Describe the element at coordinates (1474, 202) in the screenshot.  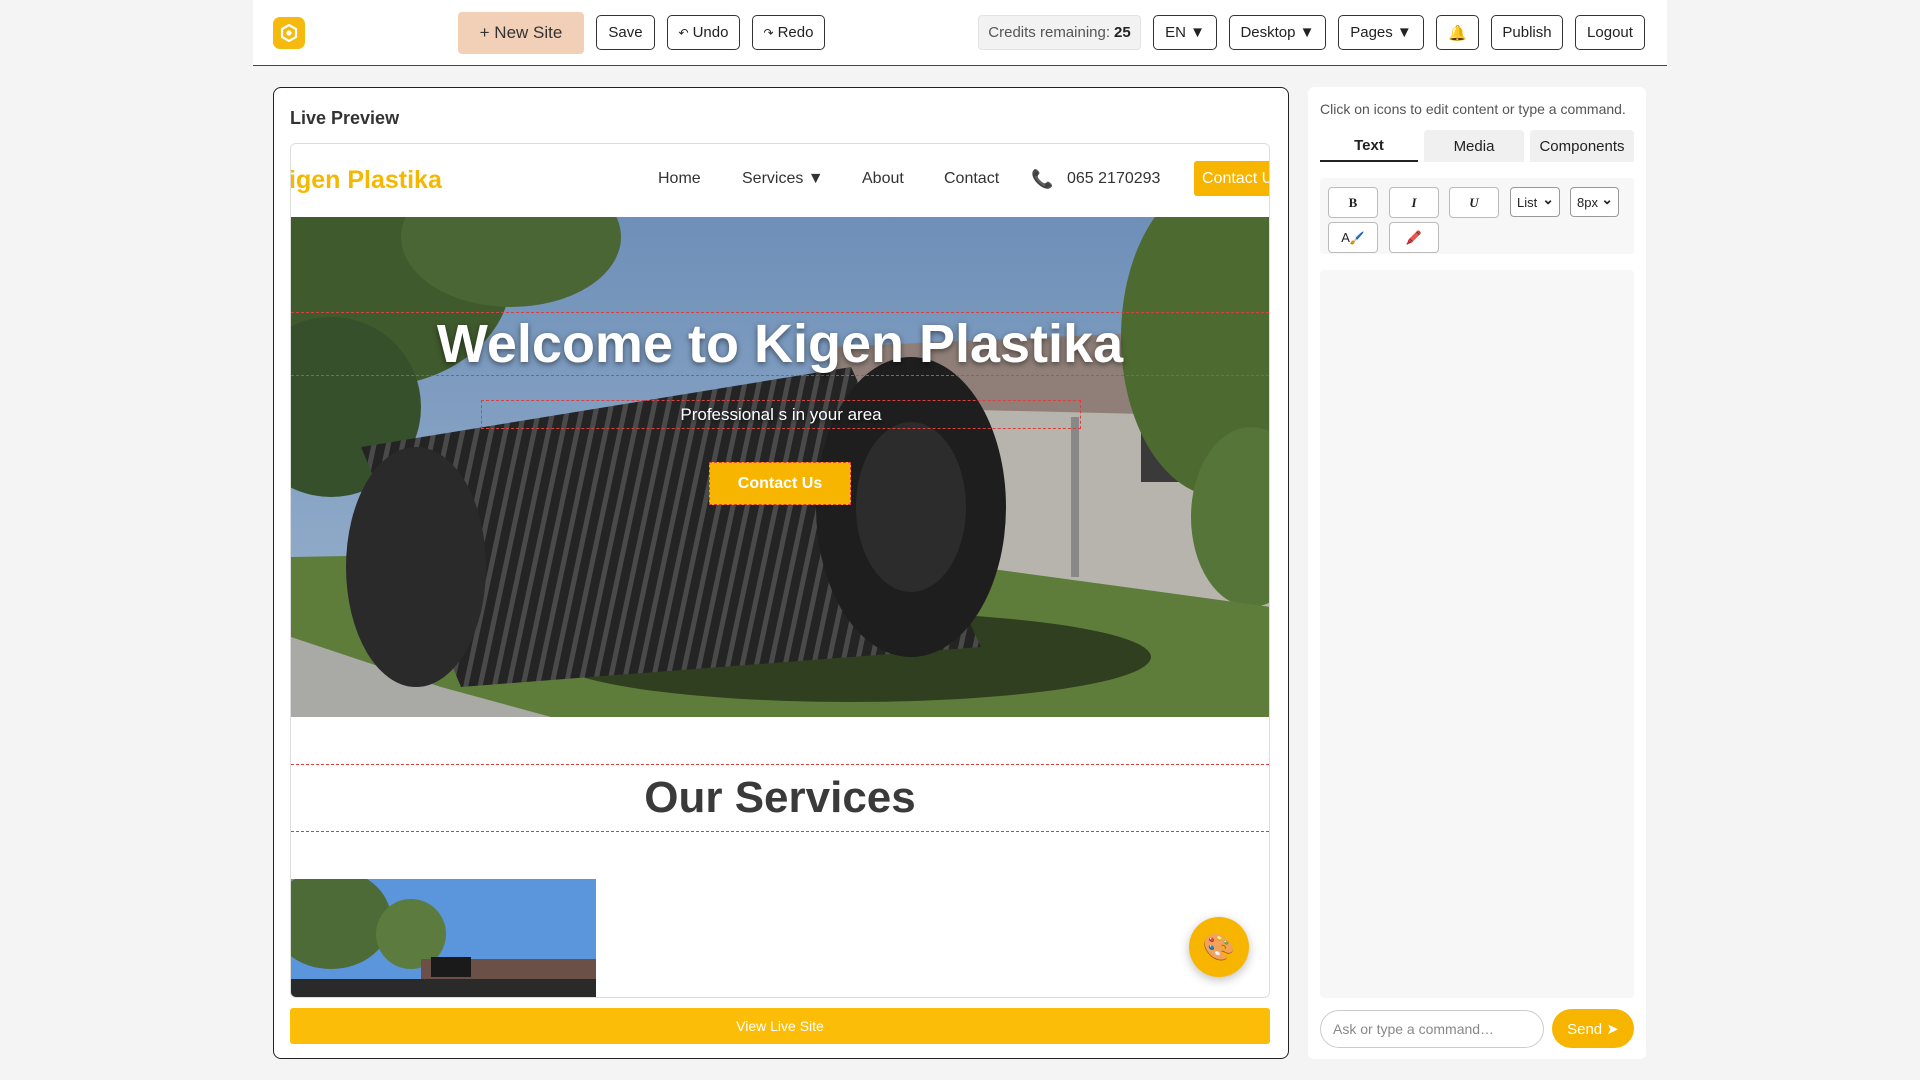
I see `underline-button: U` at that location.